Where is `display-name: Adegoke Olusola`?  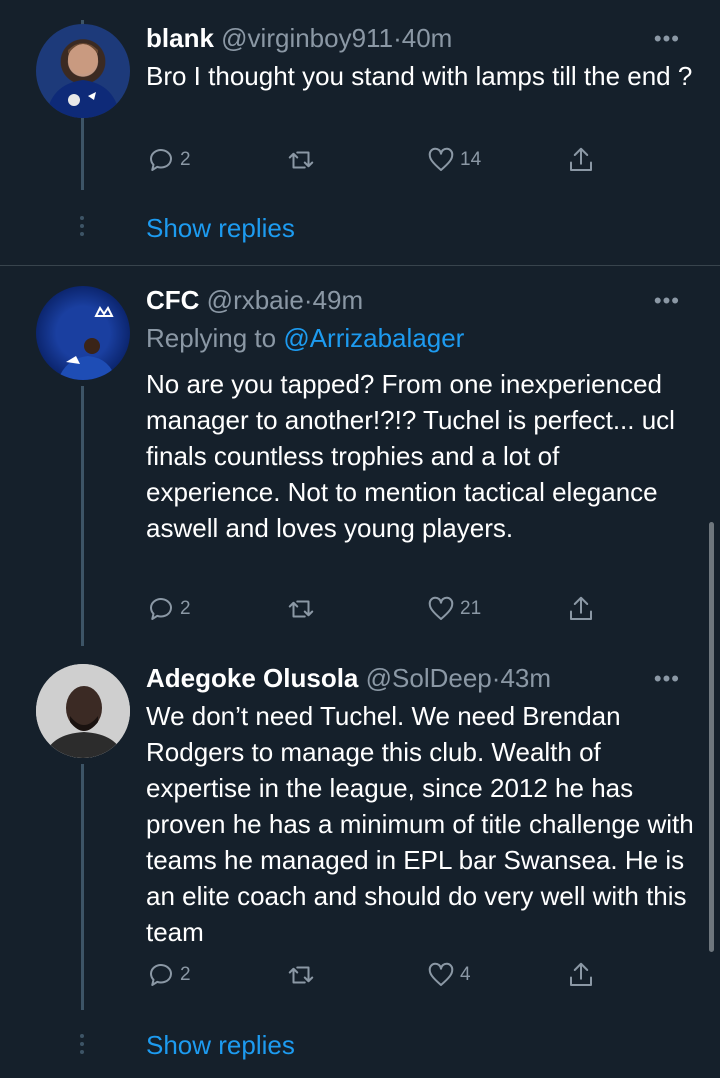
display-name: Adegoke Olusola is located at coordinates (252, 678).